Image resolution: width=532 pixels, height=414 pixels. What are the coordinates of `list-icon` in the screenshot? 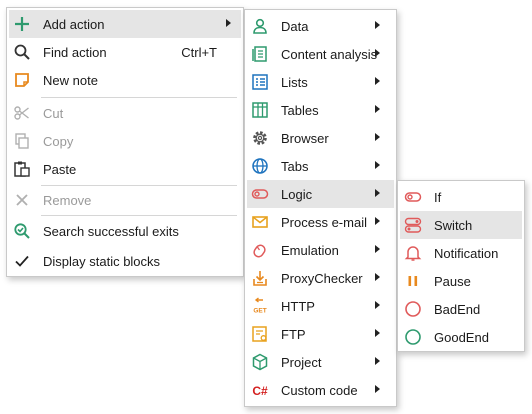 It's located at (260, 82).